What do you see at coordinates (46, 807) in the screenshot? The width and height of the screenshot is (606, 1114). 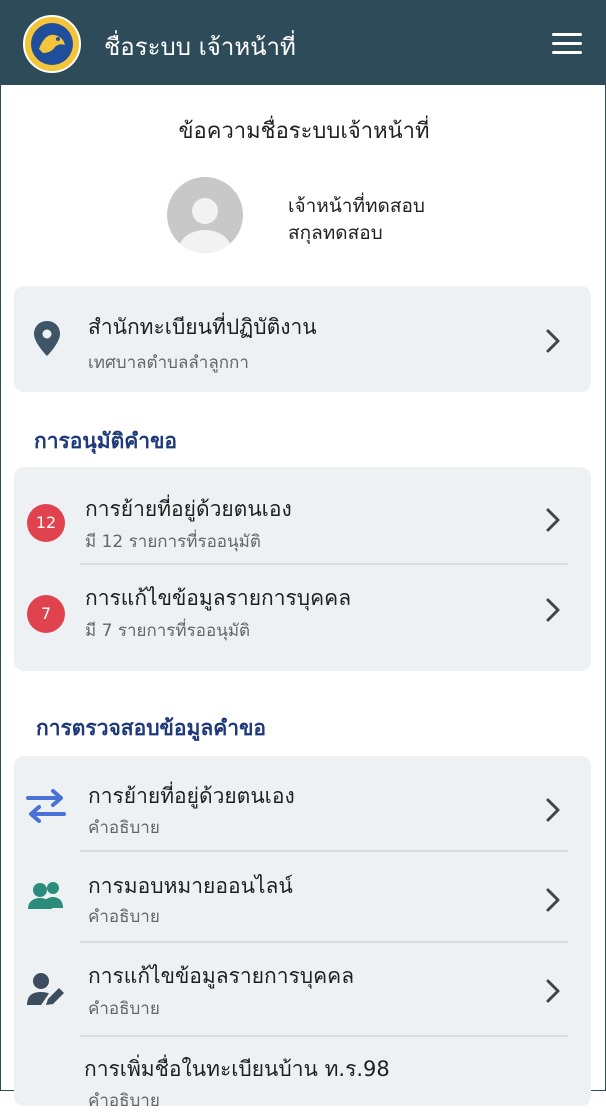 I see `swap-arrows-icon` at bounding box center [46, 807].